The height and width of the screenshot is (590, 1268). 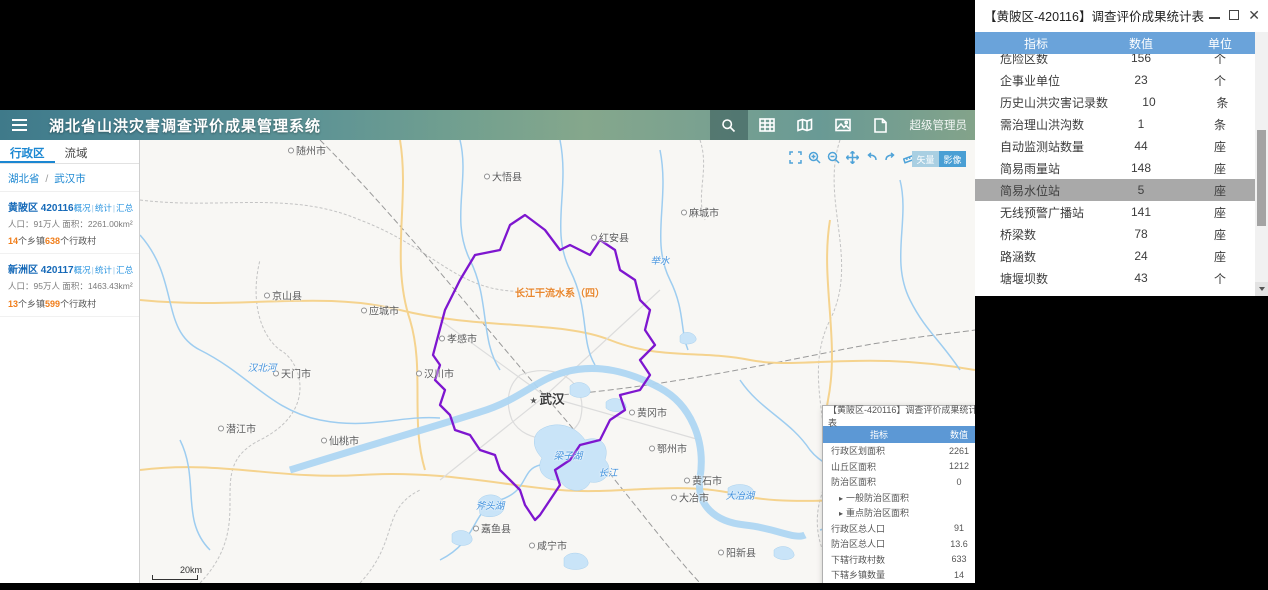 I want to click on district-name: 新洲区 420117, so click(x=41, y=268).